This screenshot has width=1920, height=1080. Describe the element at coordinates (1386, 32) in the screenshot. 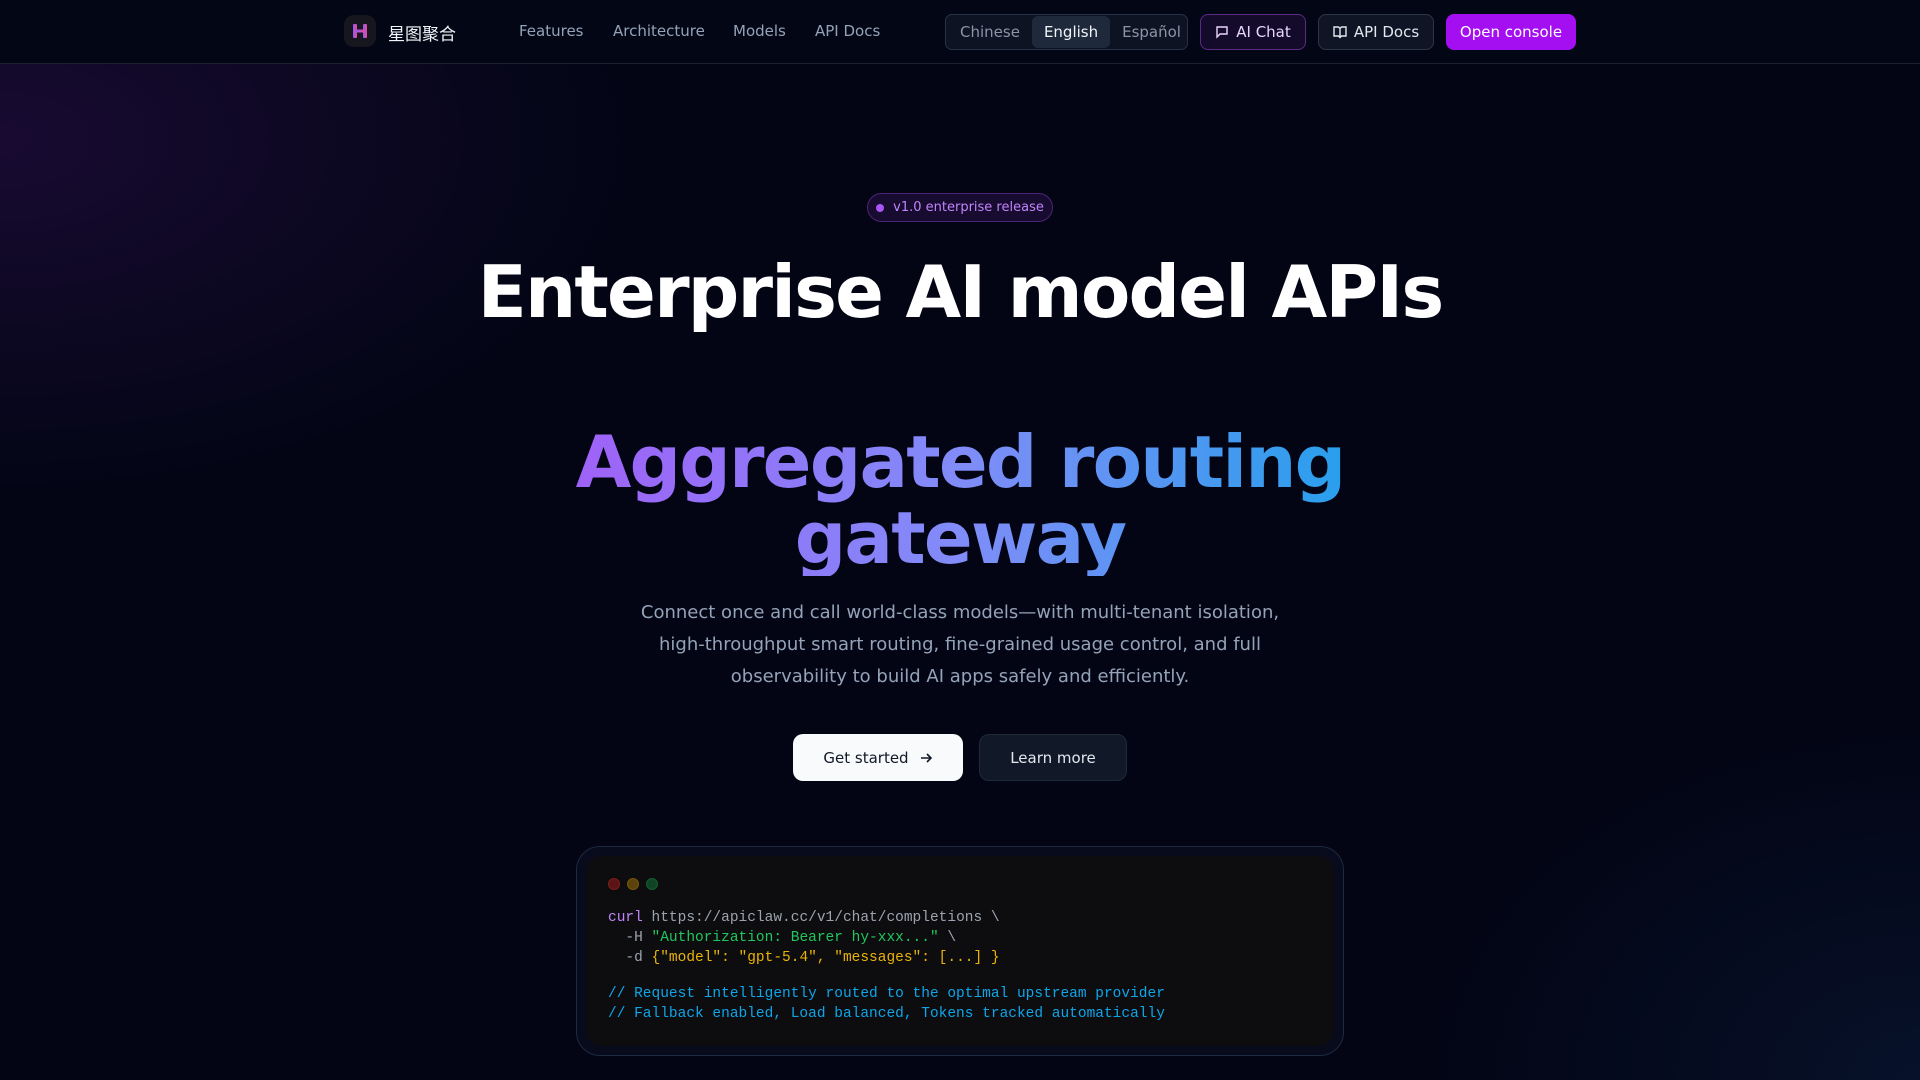

I see `api-docs-label: API Docs` at that location.